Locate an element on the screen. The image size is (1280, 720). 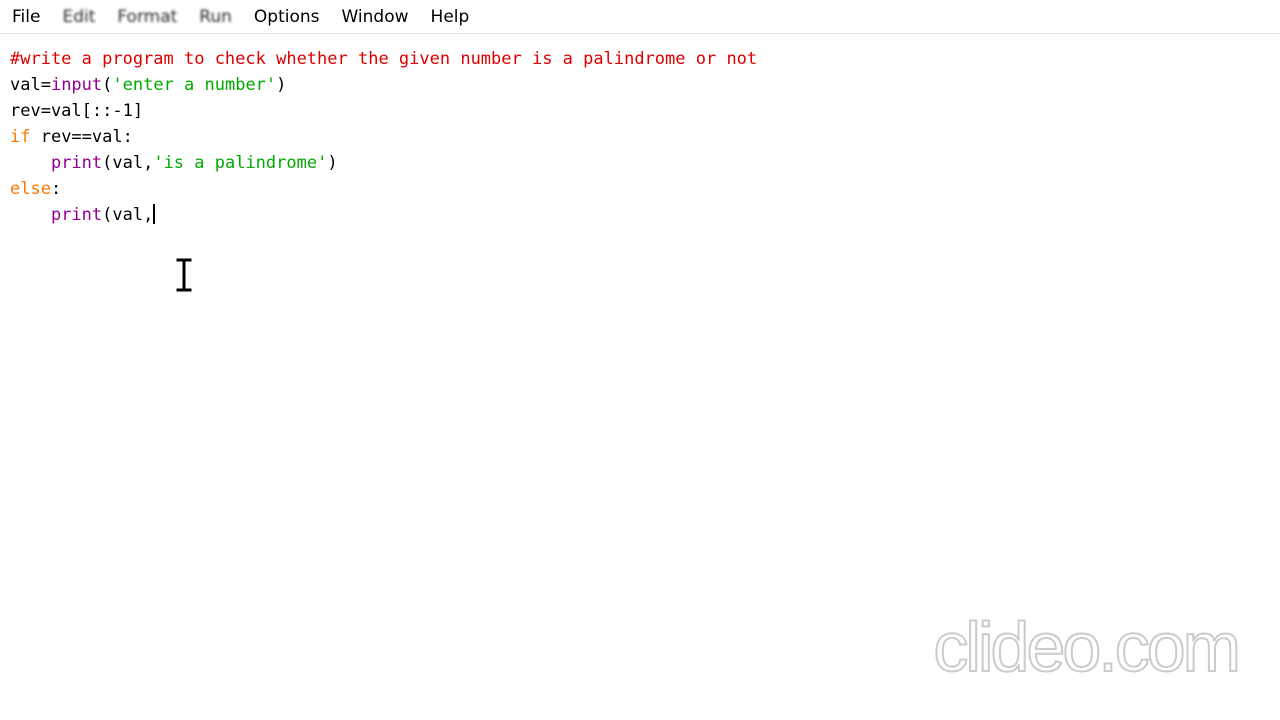
string-literal: 'is a palindrome' is located at coordinates (240, 163).